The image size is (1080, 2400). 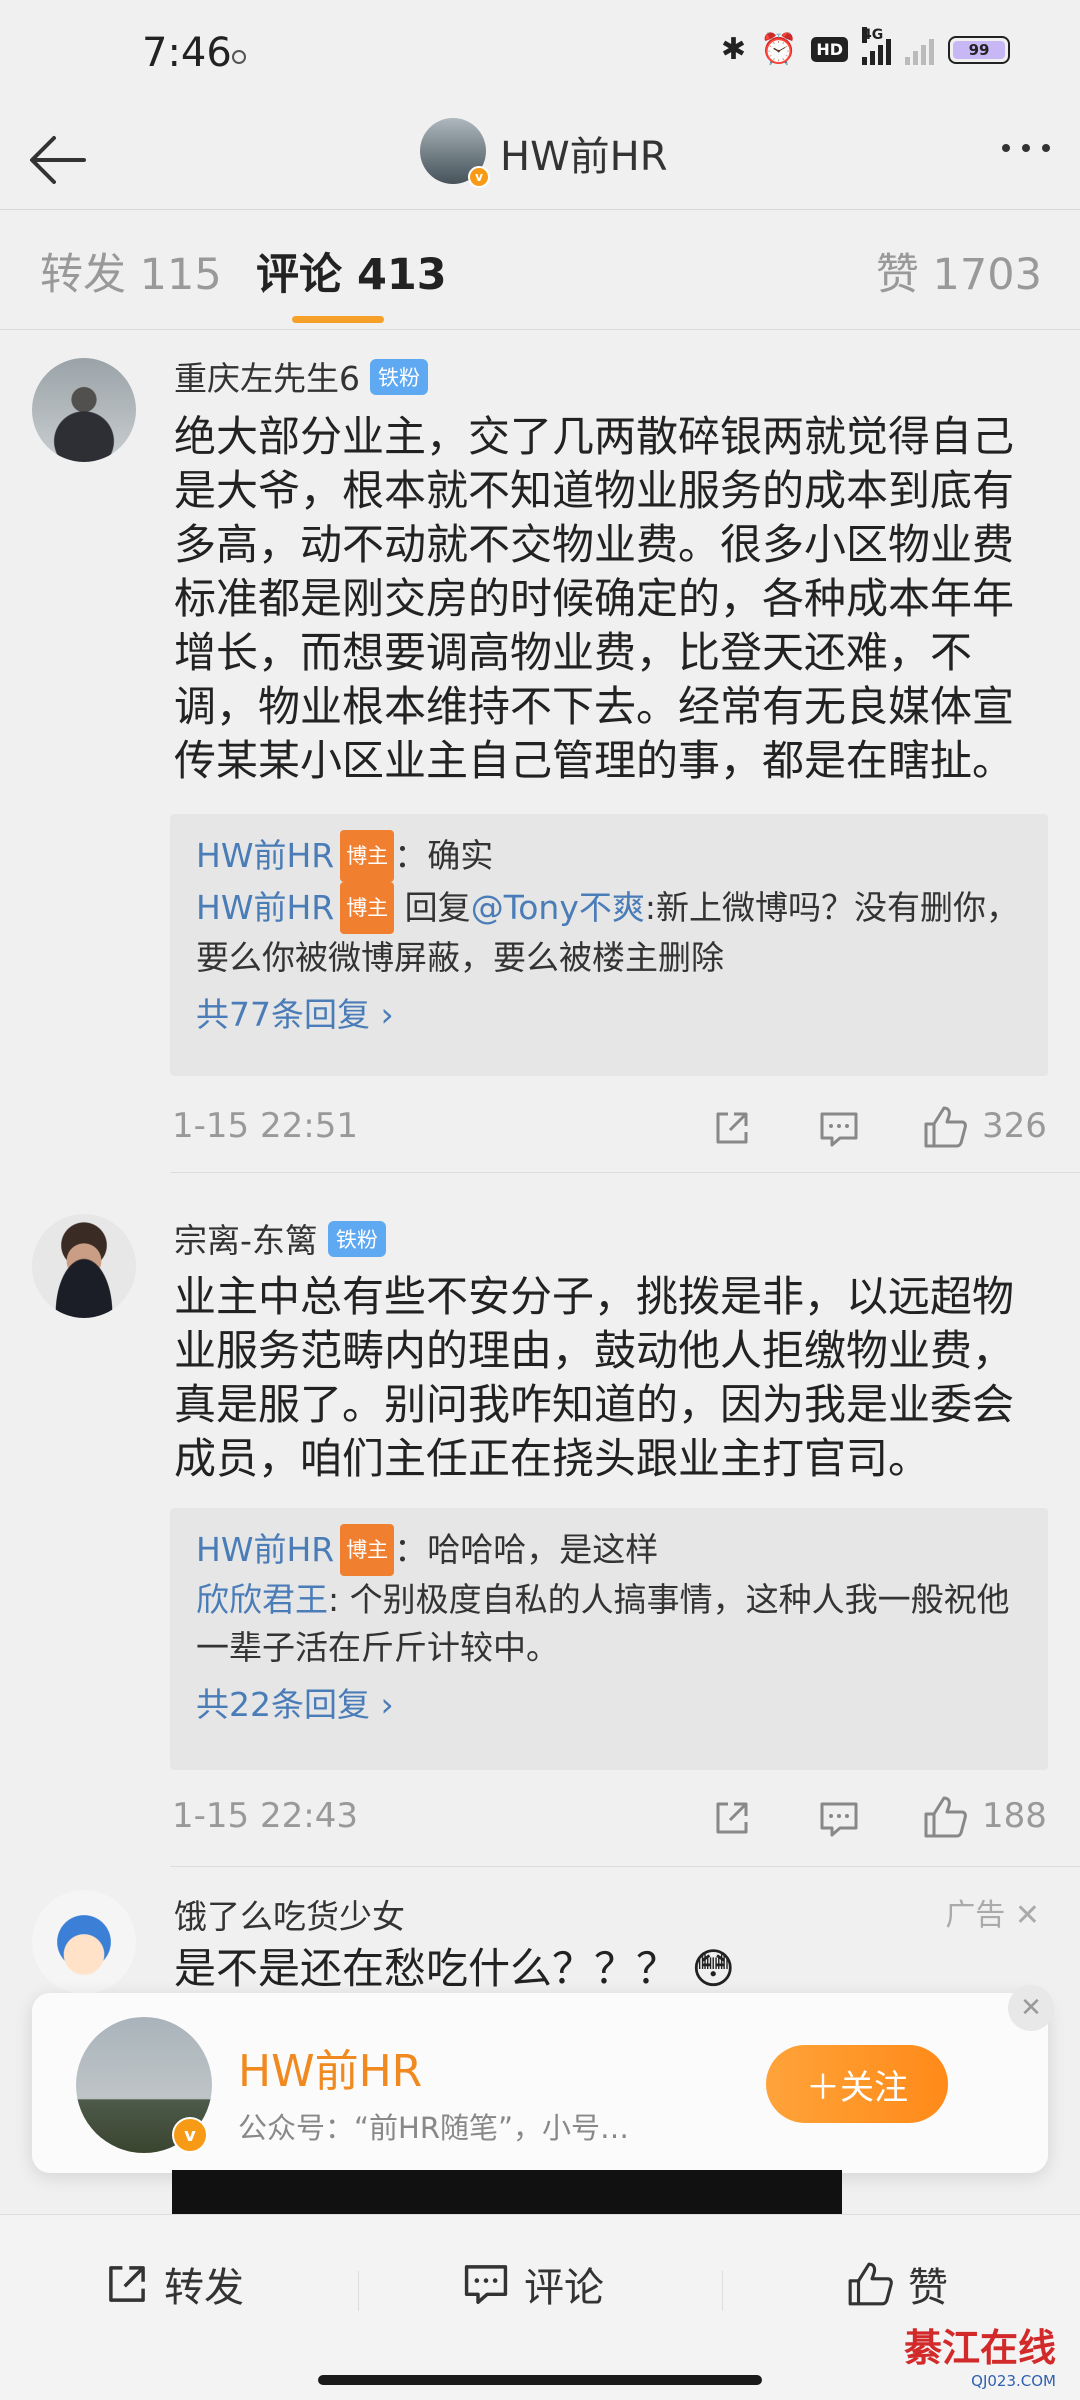 I want to click on ad-author: 饿了么吃货少女, so click(x=289, y=1914).